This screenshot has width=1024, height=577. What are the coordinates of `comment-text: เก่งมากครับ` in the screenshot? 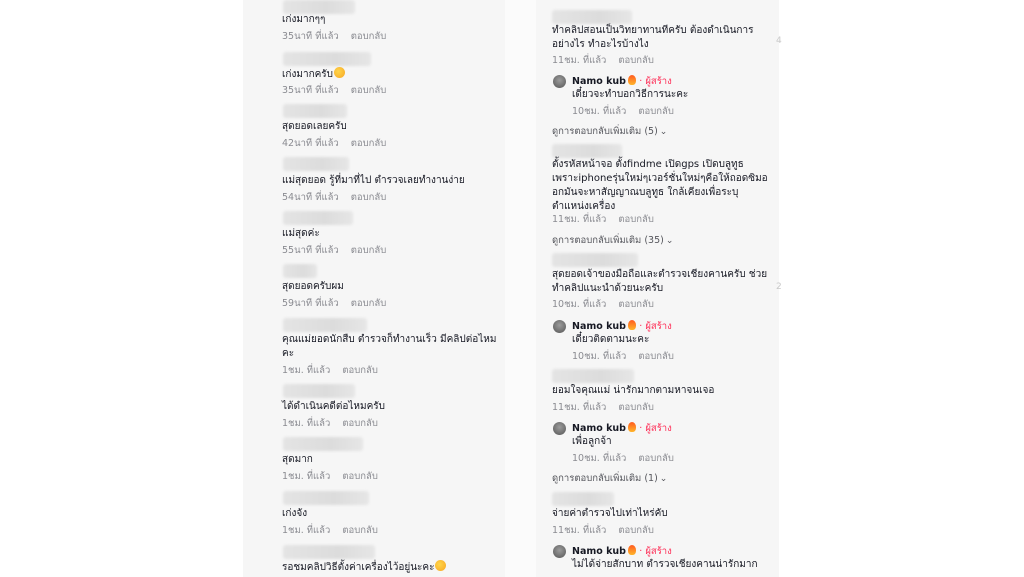 It's located at (314, 74).